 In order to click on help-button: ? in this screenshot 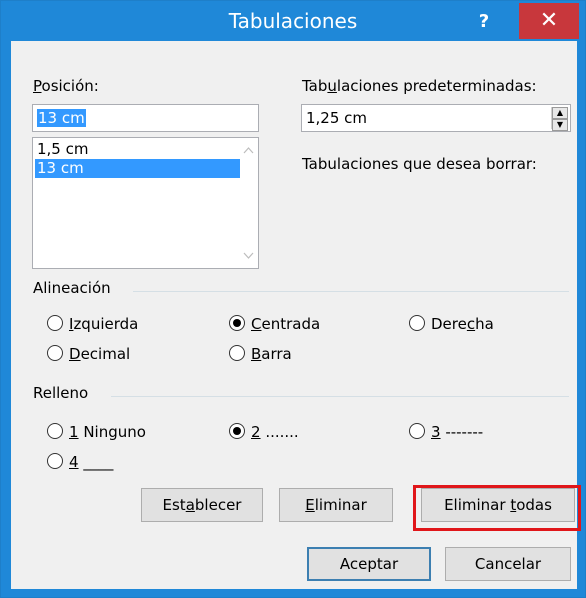, I will do `click(484, 22)`.